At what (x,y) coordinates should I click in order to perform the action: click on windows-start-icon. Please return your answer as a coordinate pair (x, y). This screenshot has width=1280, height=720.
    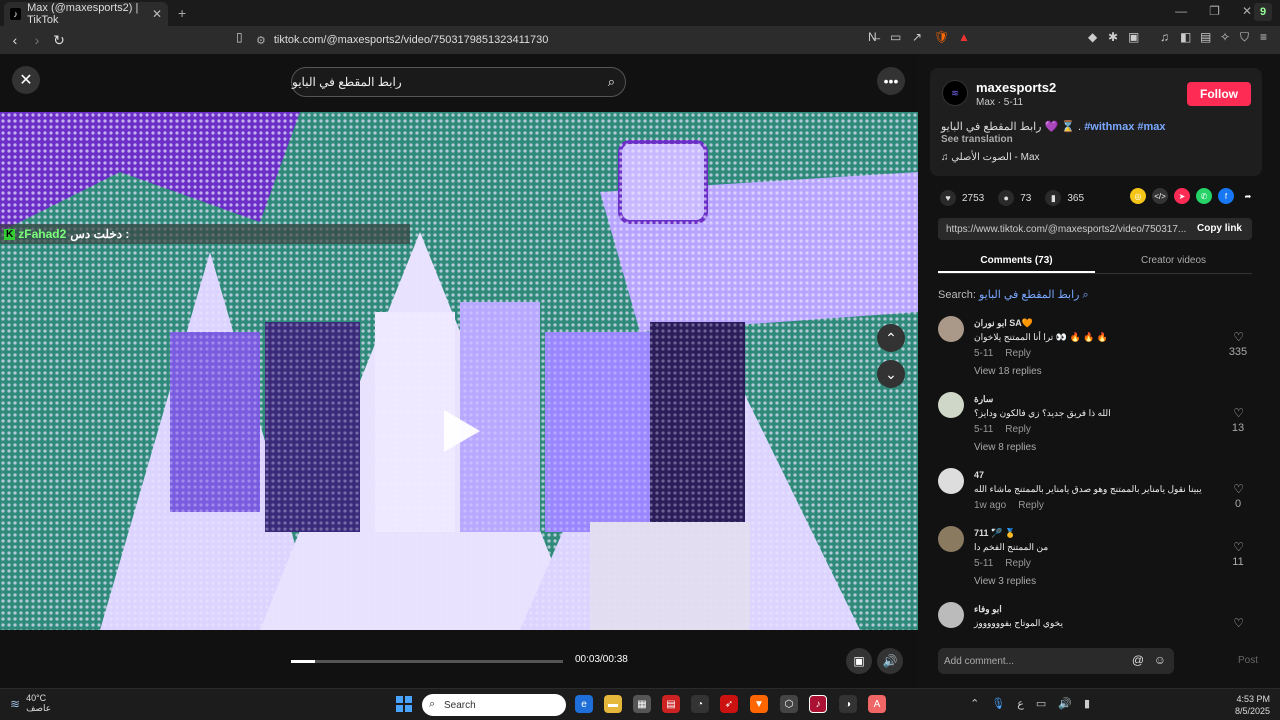
    Looking at the image, I should click on (404, 704).